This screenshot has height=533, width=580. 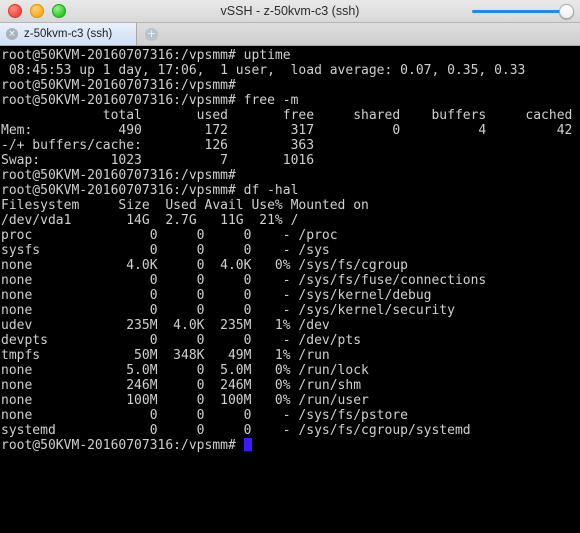 What do you see at coordinates (287, 130) in the screenshot?
I see `terminal-line: Mem: 490 172 317 0 4 42` at bounding box center [287, 130].